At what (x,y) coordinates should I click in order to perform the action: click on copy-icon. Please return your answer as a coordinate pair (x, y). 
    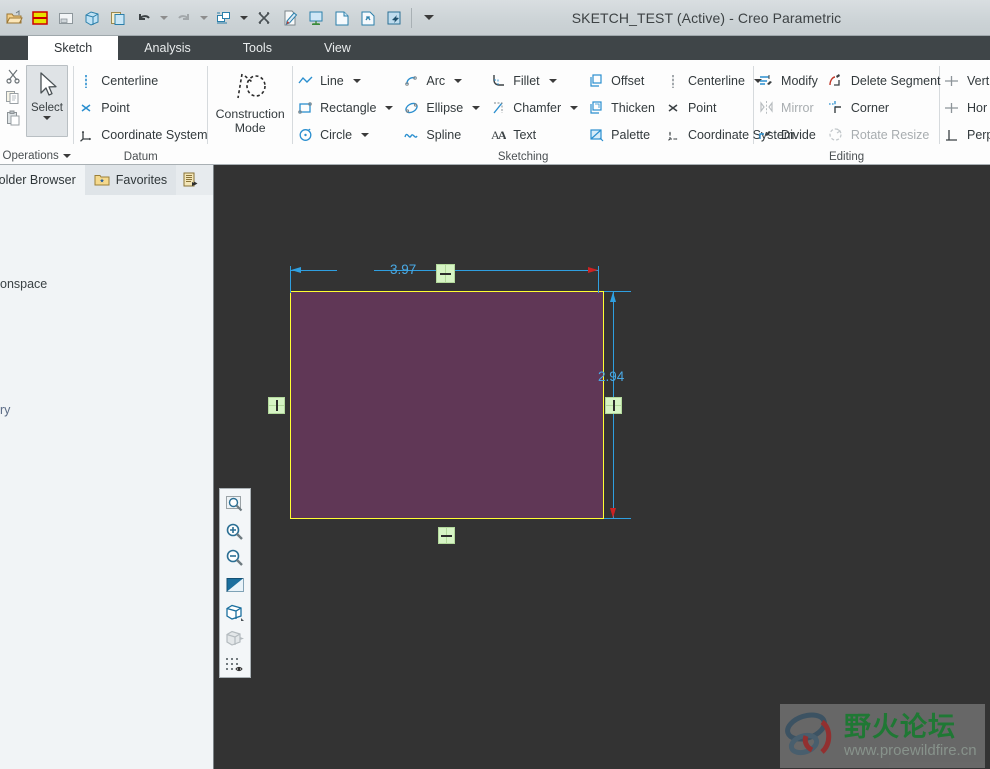
    Looking at the image, I should click on (13, 97).